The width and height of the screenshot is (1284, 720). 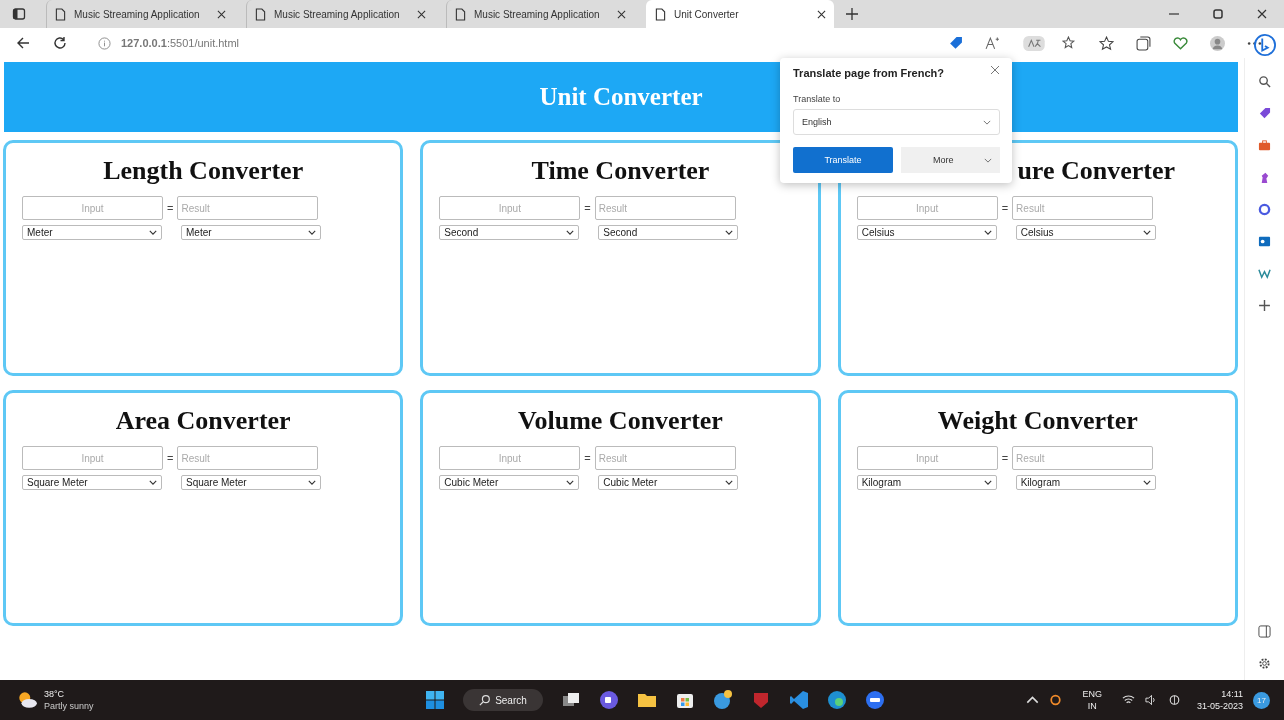 What do you see at coordinates (1037, 421) in the screenshot?
I see `converter-title: Weight Converter` at bounding box center [1037, 421].